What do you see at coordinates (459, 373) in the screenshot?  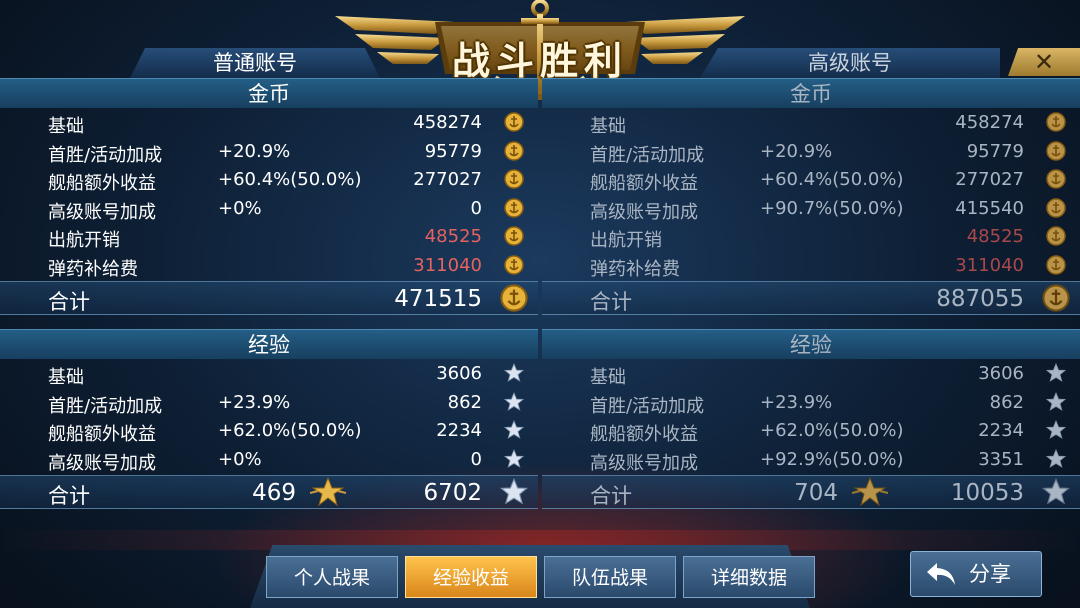 I see `row-value: 3606` at bounding box center [459, 373].